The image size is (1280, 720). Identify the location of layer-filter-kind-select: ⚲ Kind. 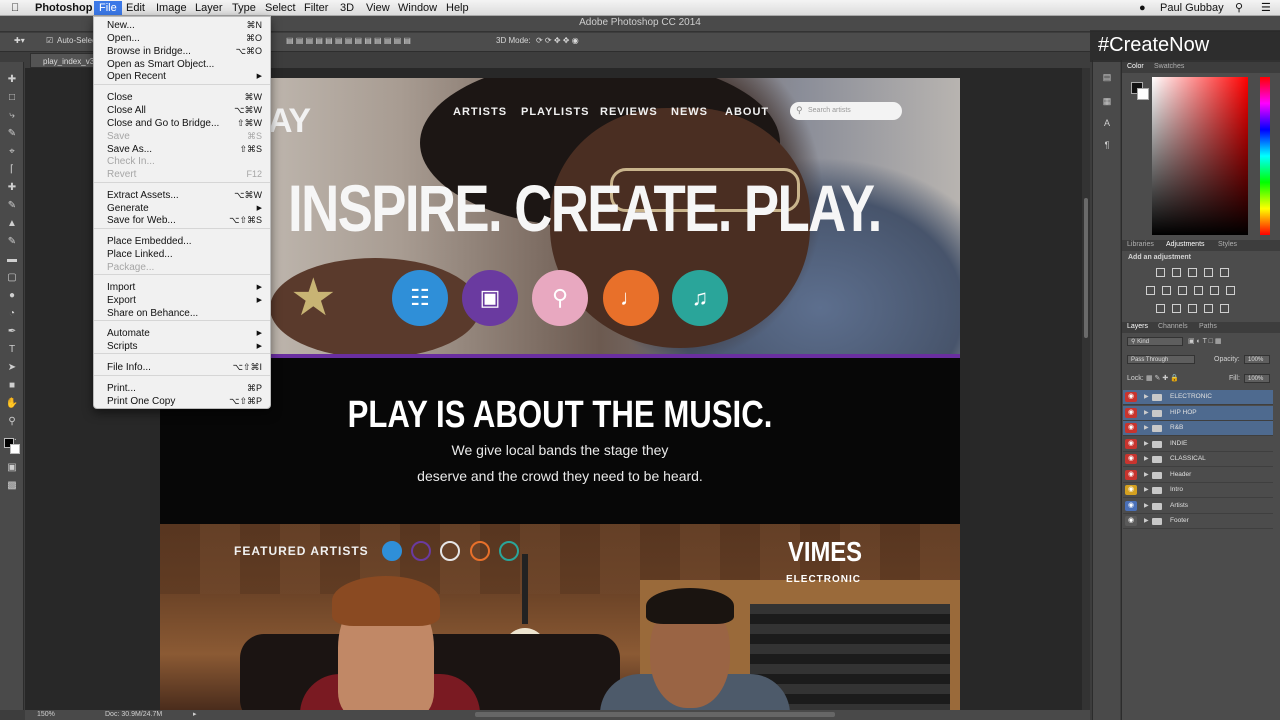
(1155, 341).